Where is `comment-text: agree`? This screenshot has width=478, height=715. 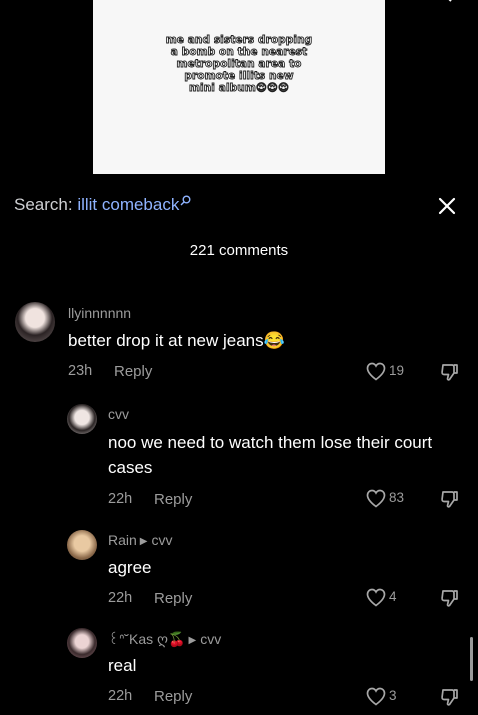
comment-text: agree is located at coordinates (130, 567).